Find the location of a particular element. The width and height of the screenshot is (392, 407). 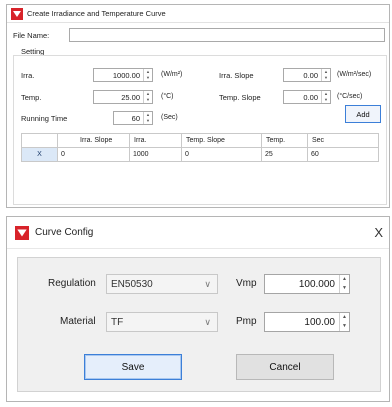

pmp-spinner: ▲ ▼ is located at coordinates (344, 322).